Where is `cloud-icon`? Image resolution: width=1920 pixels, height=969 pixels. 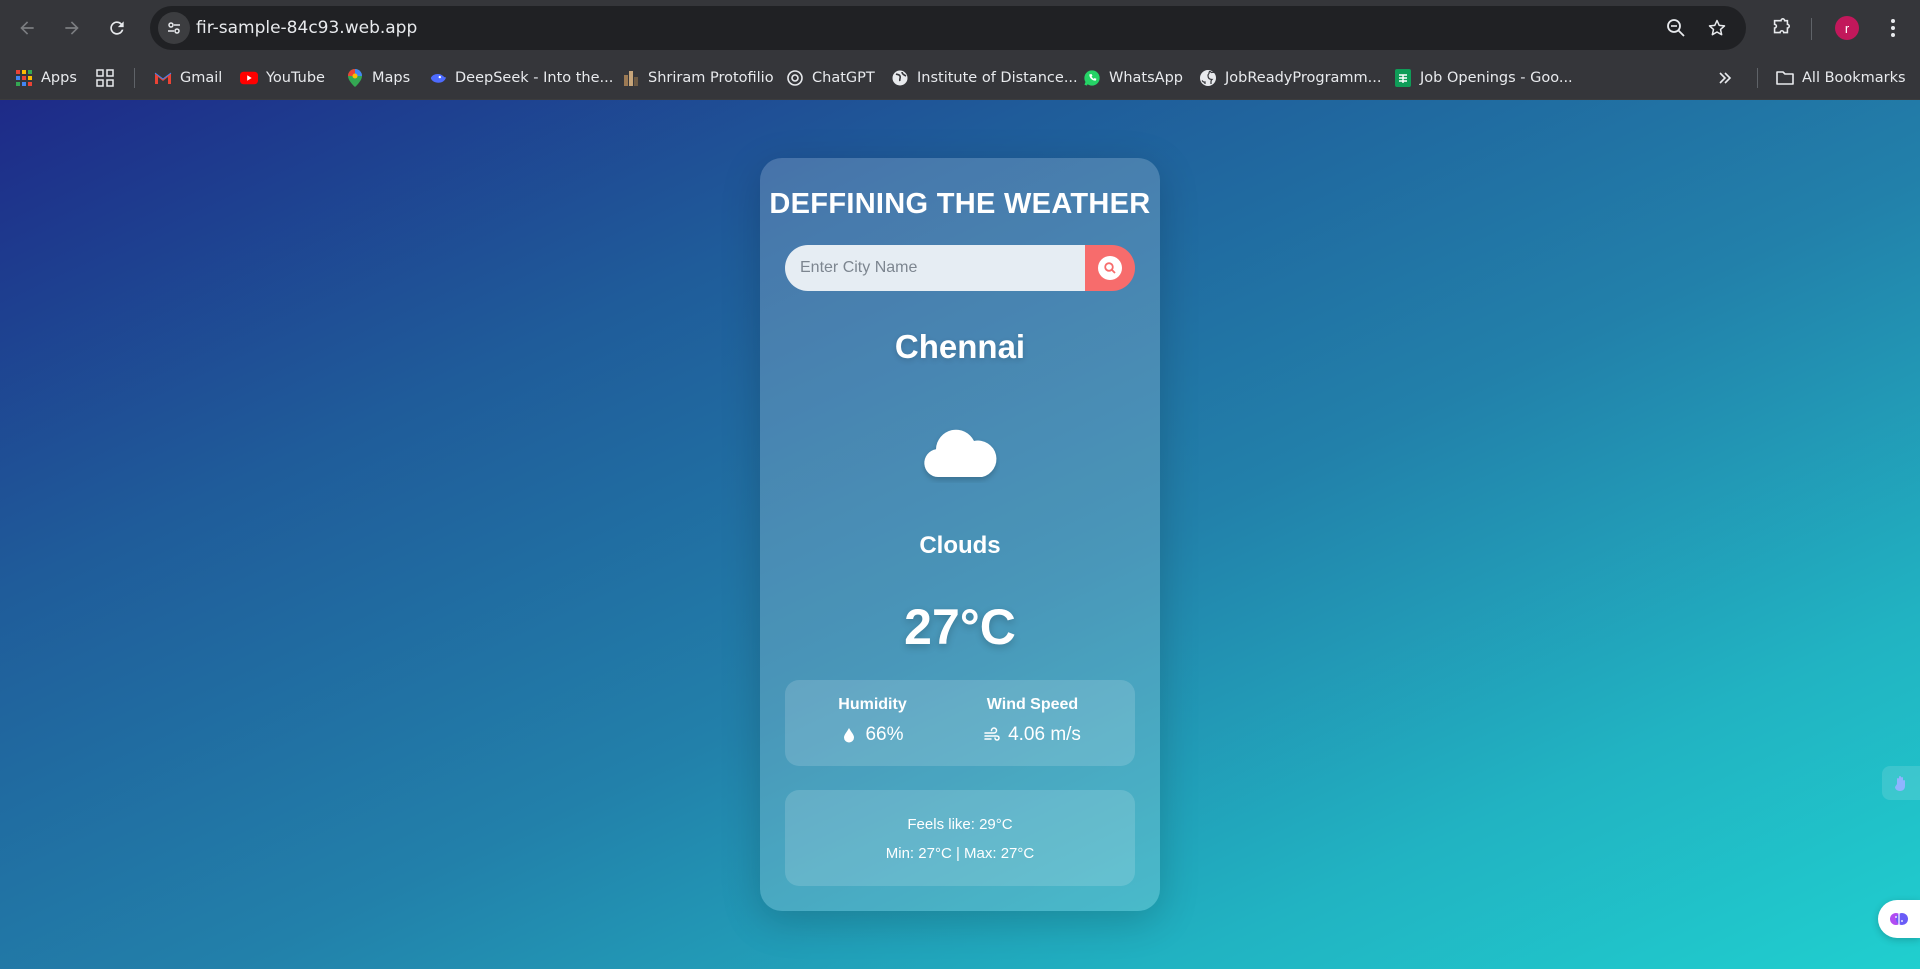 cloud-icon is located at coordinates (960, 453).